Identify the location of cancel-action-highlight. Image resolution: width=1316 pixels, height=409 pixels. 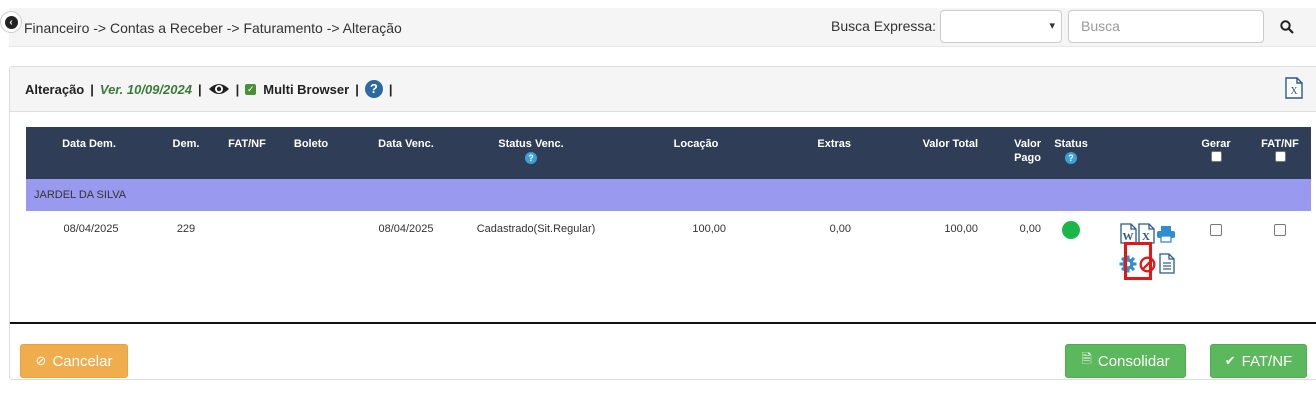
(1138, 261).